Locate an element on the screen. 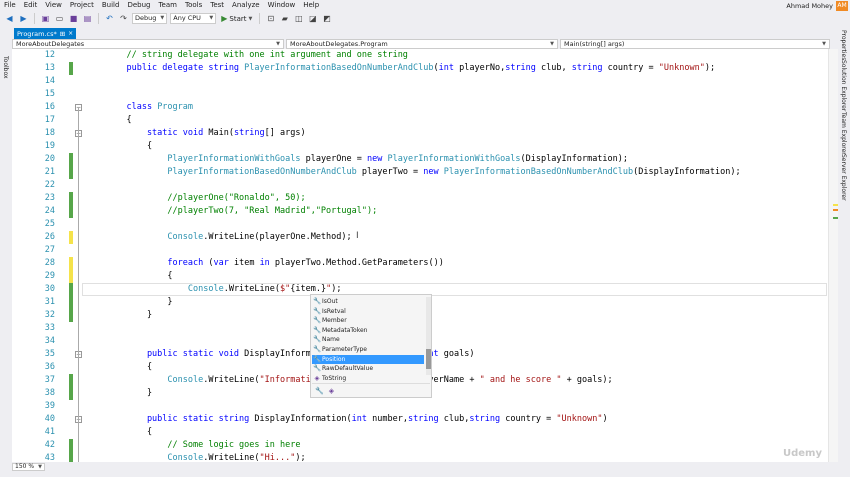  user-name: Ahmad Mohey is located at coordinates (809, 6).